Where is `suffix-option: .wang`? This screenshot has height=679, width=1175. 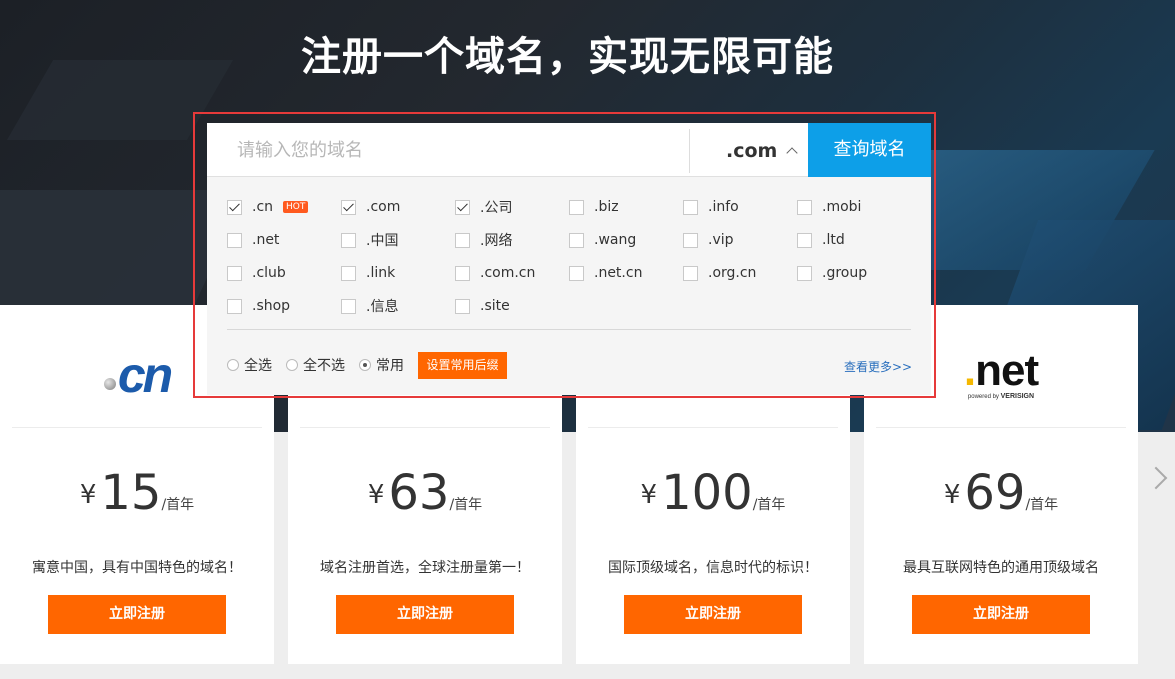 suffix-option: .wang is located at coordinates (602, 240).